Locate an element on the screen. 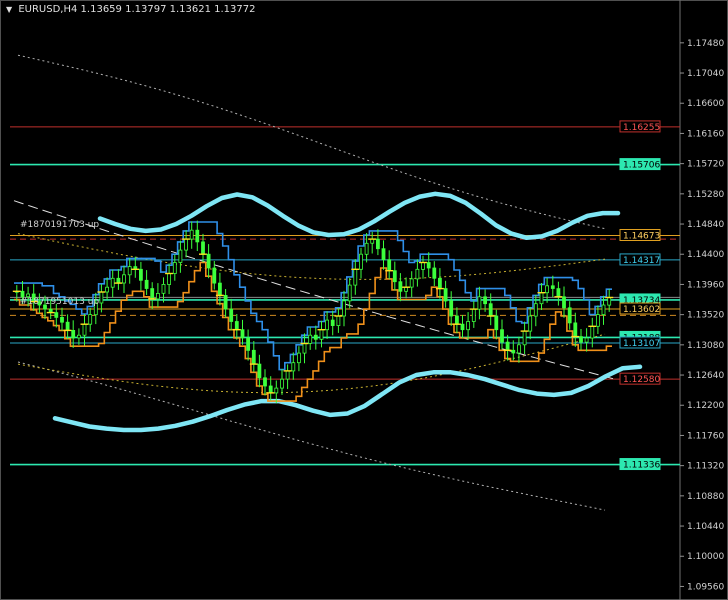  y-tick-label: 1.10880 is located at coordinates (705, 497).